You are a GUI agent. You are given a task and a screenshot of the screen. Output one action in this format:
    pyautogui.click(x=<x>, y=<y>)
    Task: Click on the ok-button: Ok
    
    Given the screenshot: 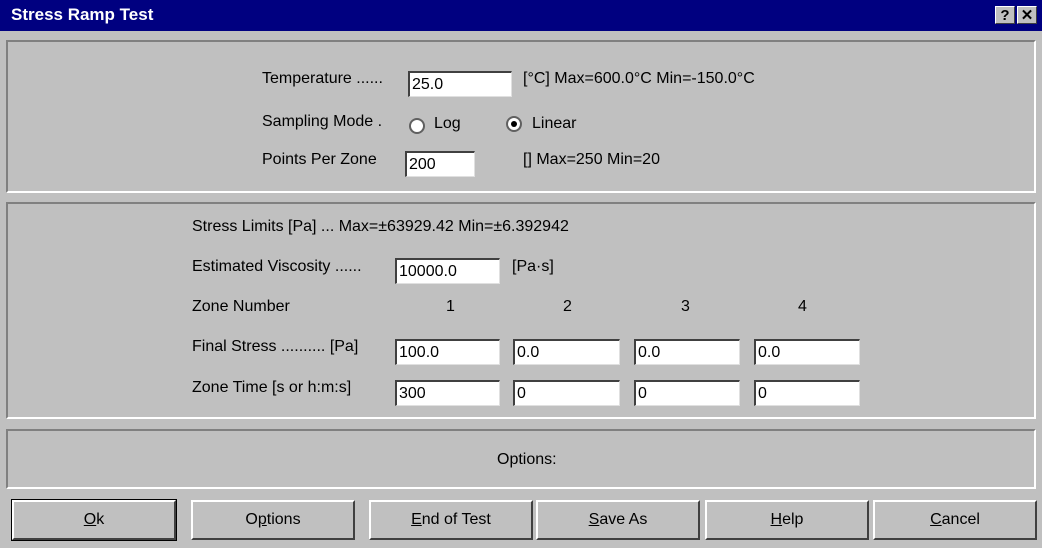 What is the action you would take?
    pyautogui.click(x=94, y=520)
    